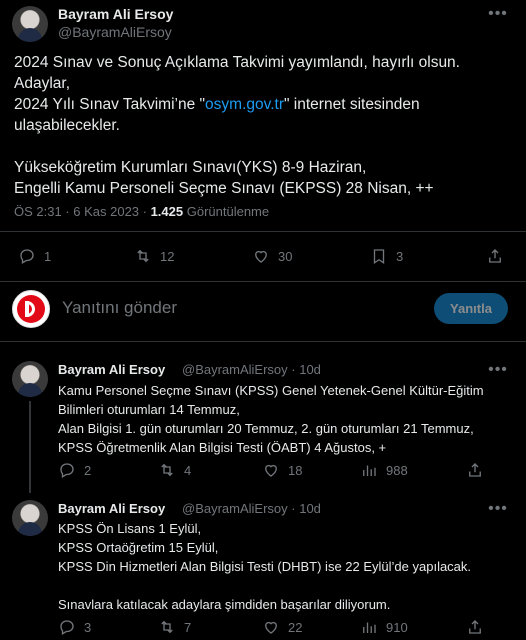 This screenshot has height=640, width=526. Describe the element at coordinates (88, 627) in the screenshot. I see `reply-count: 3` at that location.